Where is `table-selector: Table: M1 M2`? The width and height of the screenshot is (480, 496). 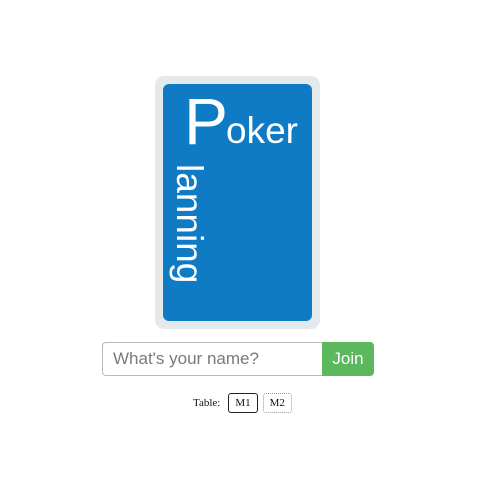
table-selector: Table: M1 M2 is located at coordinates (245, 403).